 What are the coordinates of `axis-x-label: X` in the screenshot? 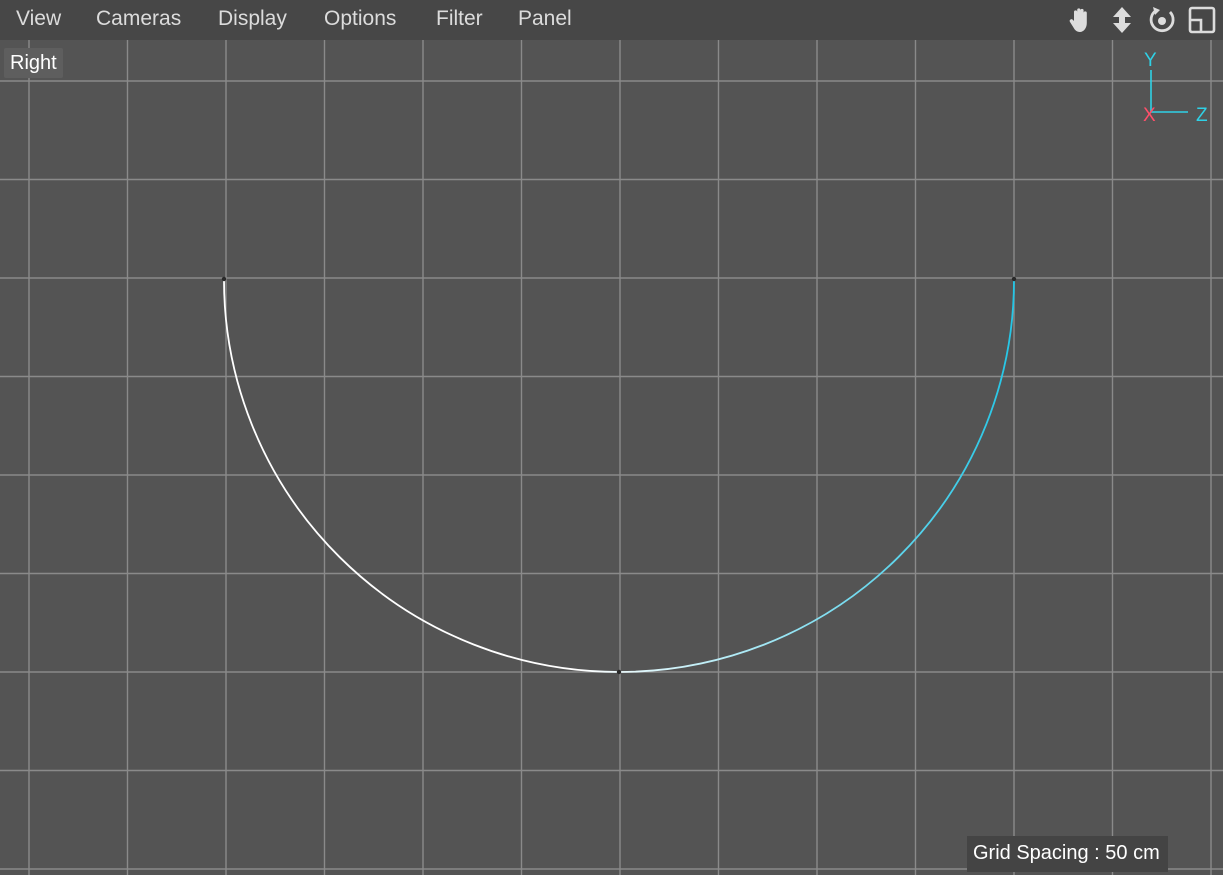 It's located at (1149, 115).